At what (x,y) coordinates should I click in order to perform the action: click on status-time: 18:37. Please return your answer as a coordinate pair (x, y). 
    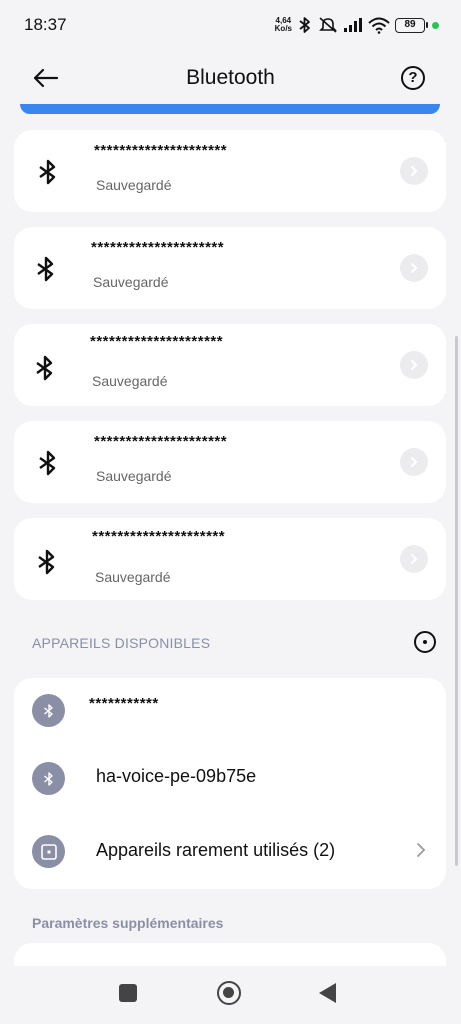
    Looking at the image, I should click on (45, 24).